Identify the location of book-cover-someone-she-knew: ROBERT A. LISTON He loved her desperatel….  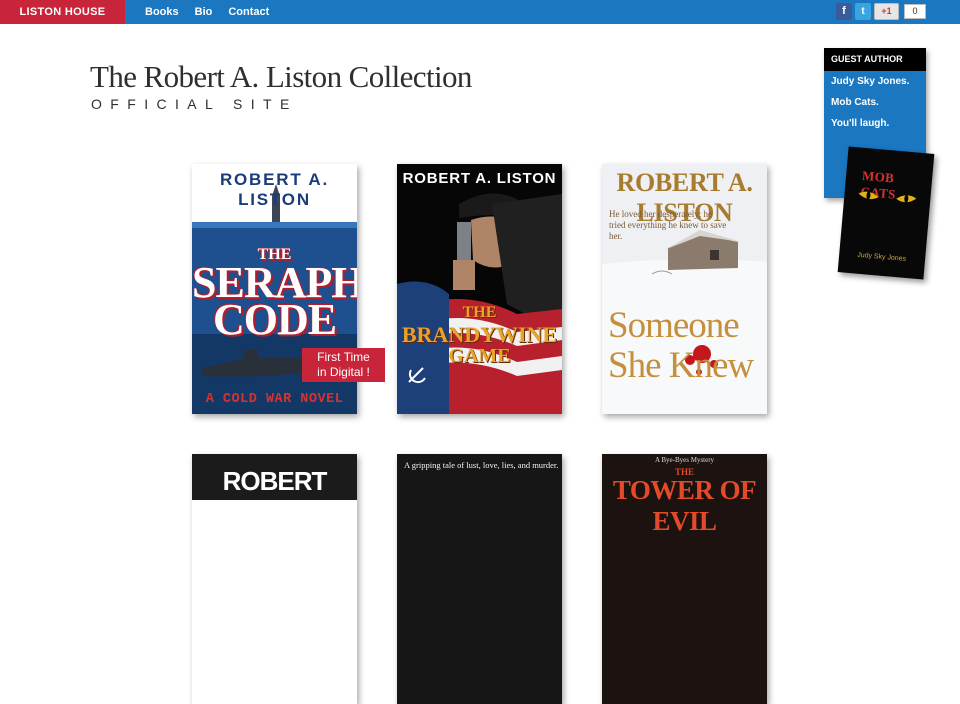
(684, 289).